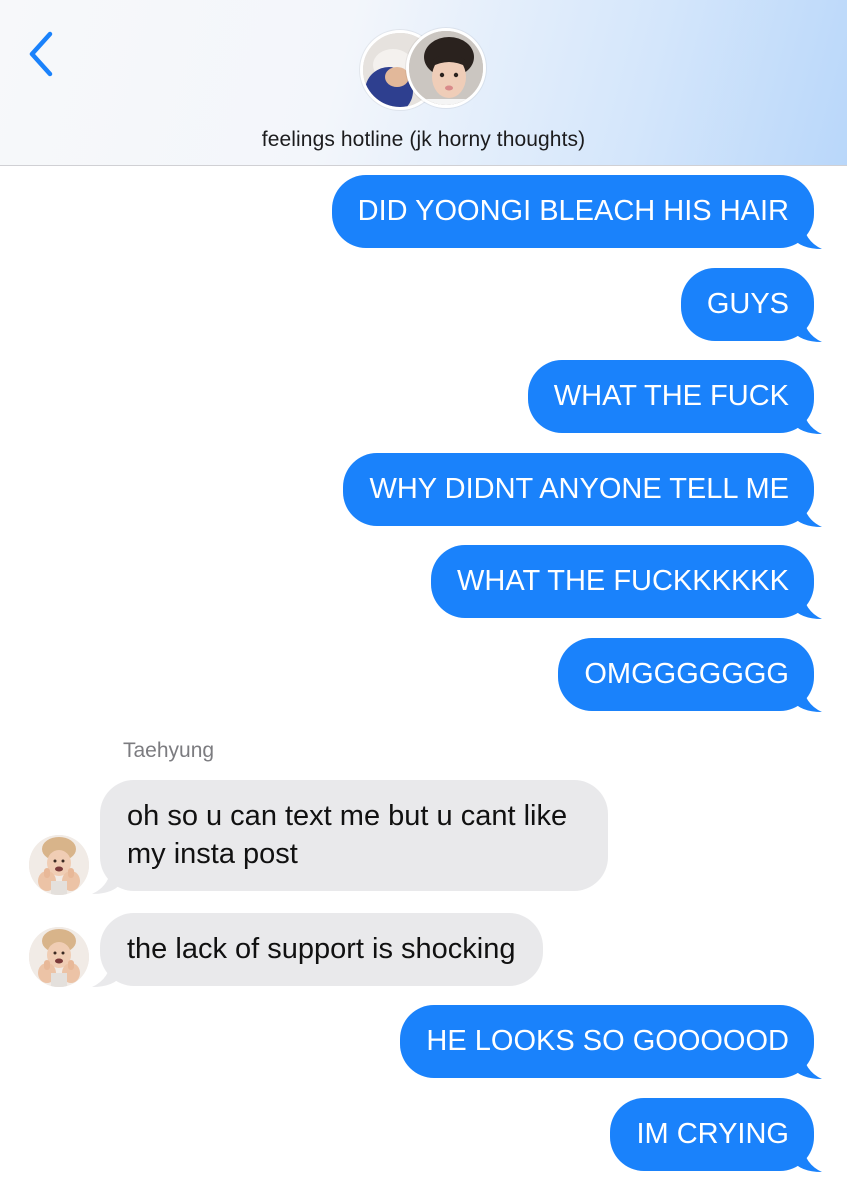 The image size is (847, 1200). Describe the element at coordinates (578, 489) in the screenshot. I see `outgoing-message-bubble: WHY DIDNT ANYONE TELL ME` at that location.